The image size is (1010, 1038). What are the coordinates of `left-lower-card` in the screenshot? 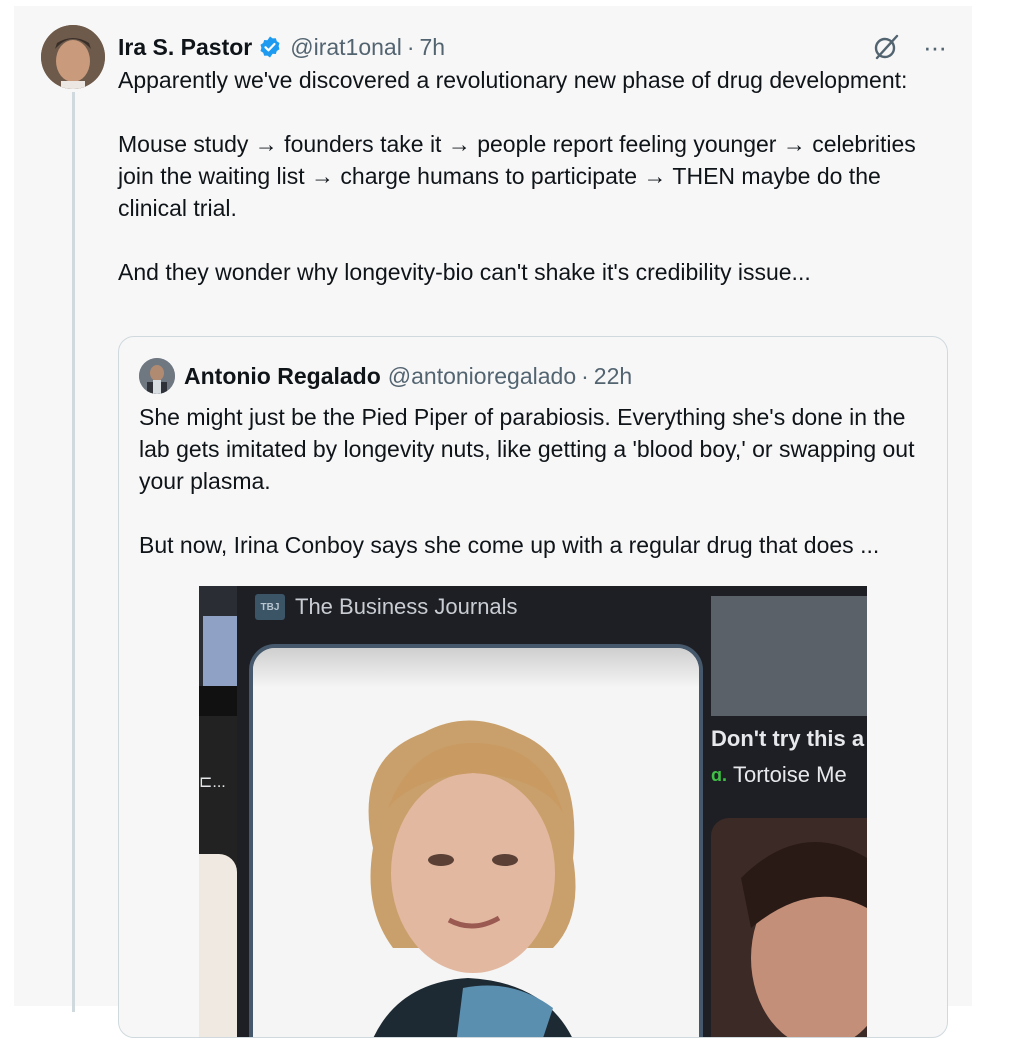 It's located at (218, 945).